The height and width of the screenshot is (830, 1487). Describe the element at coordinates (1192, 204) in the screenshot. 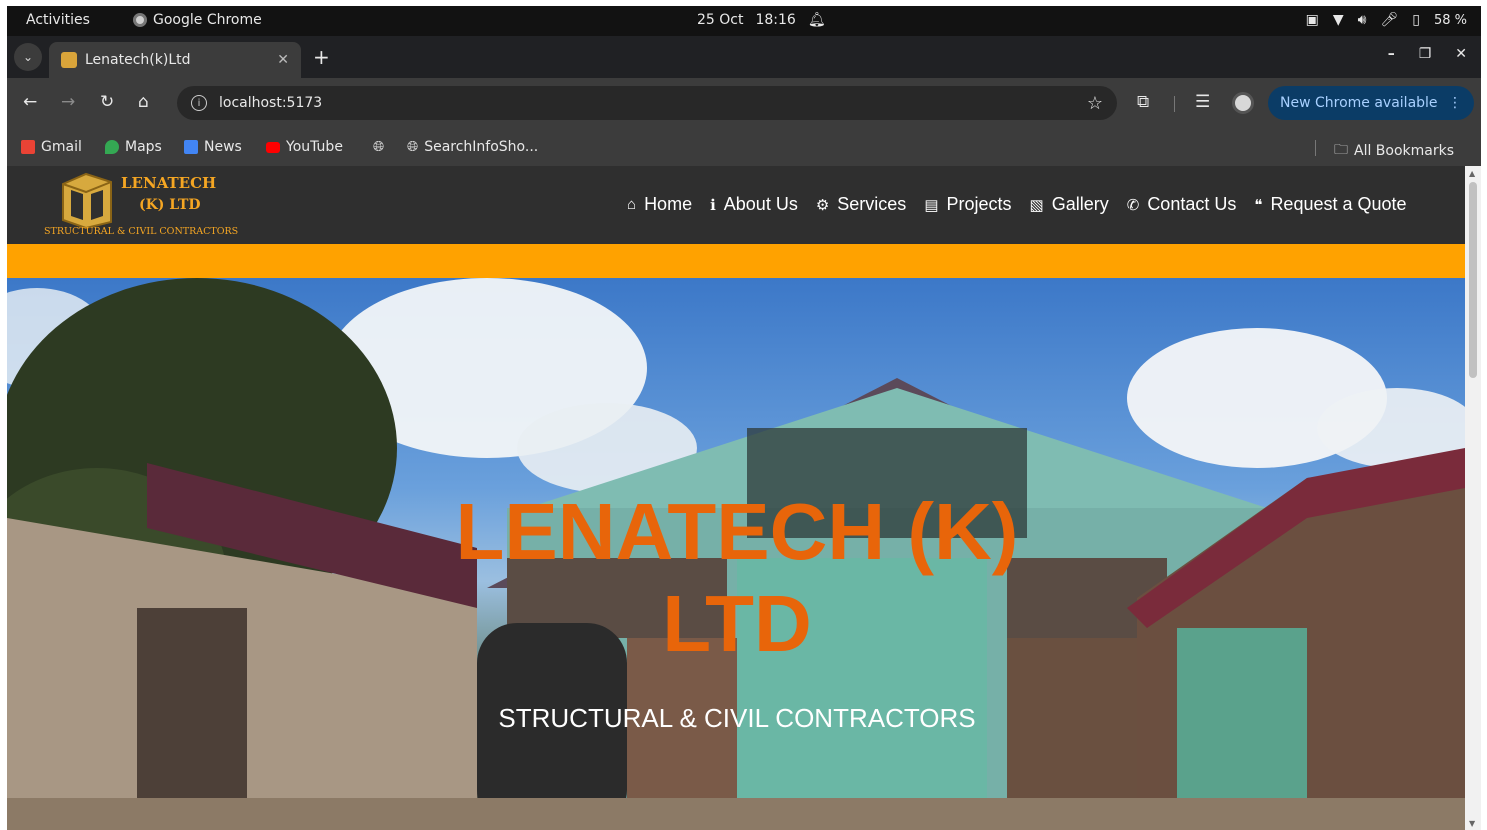

I see `nav-label: Contact Us` at that location.